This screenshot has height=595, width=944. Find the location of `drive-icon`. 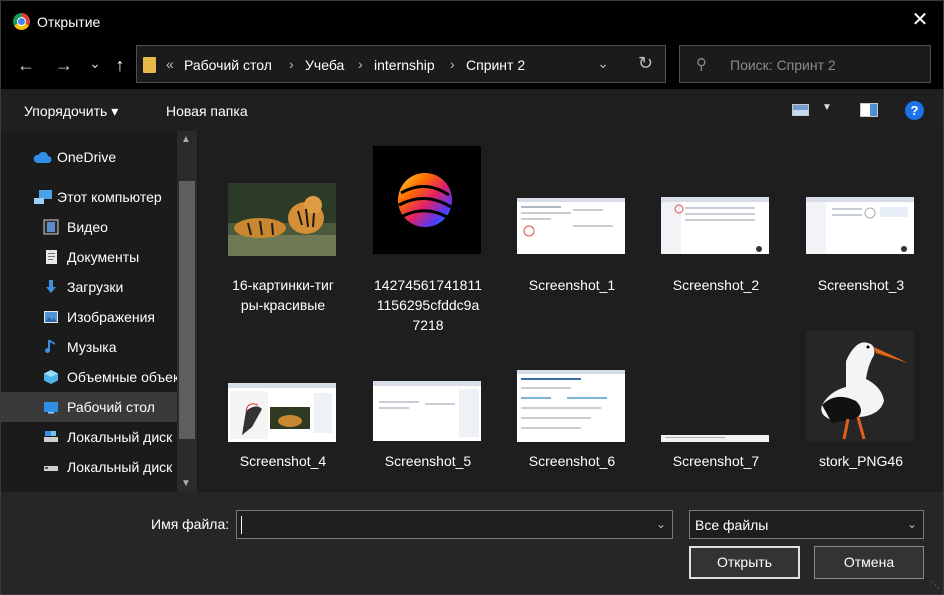

drive-icon is located at coordinates (51, 468).